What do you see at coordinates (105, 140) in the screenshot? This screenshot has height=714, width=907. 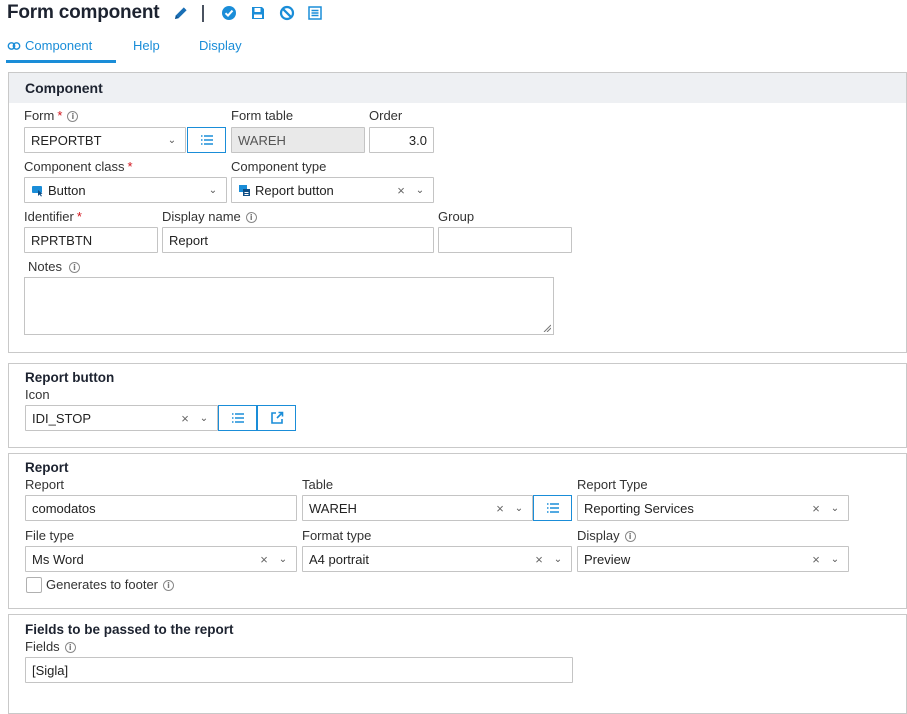 I see `form-select: REPORTBT ⌄` at bounding box center [105, 140].